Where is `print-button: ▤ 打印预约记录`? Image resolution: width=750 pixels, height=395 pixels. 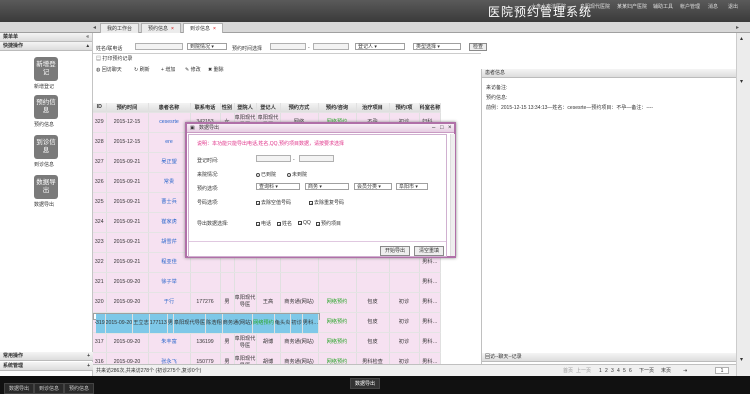
print-button: ▤ 打印预约记录 is located at coordinates (114, 59).